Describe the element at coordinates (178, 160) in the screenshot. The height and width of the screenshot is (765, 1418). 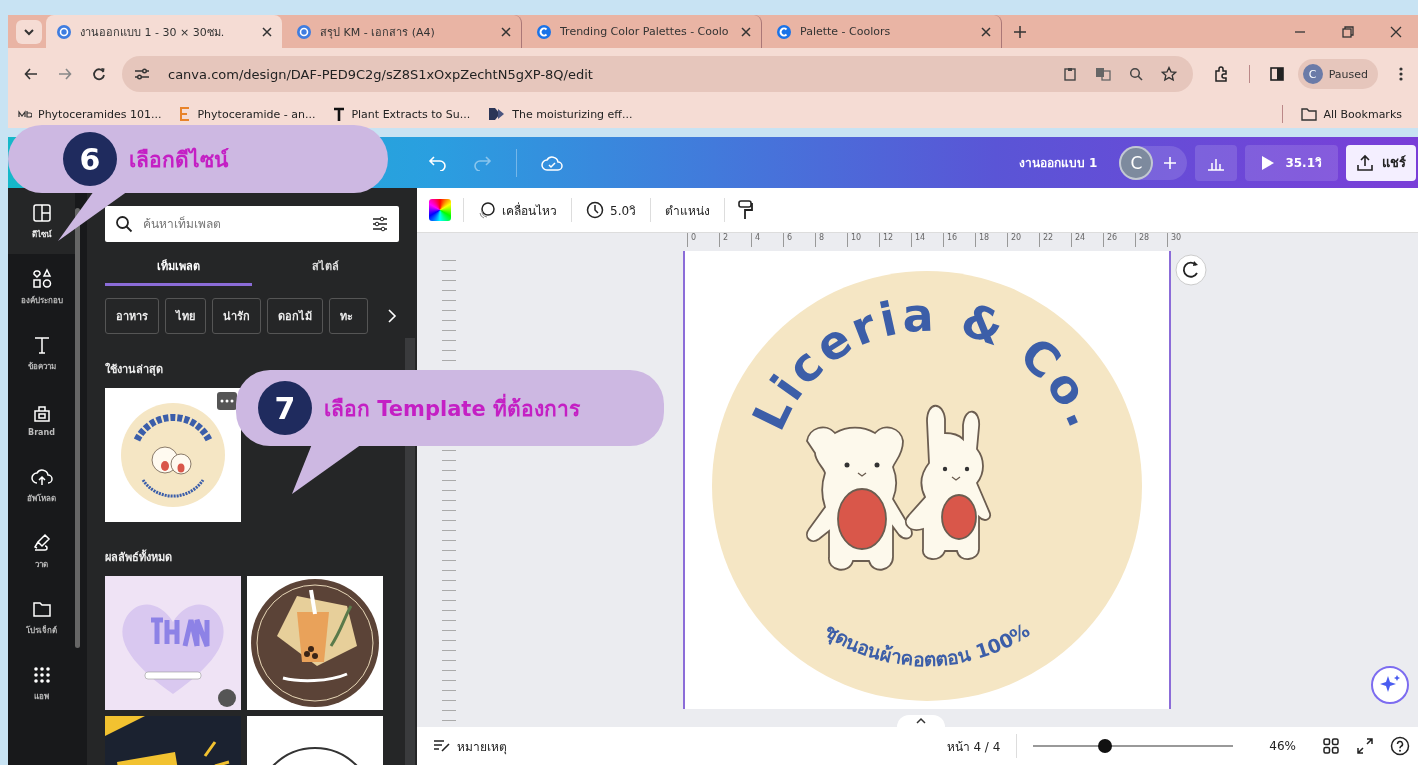
I see `callout-text: เลือกดีไซน์` at that location.